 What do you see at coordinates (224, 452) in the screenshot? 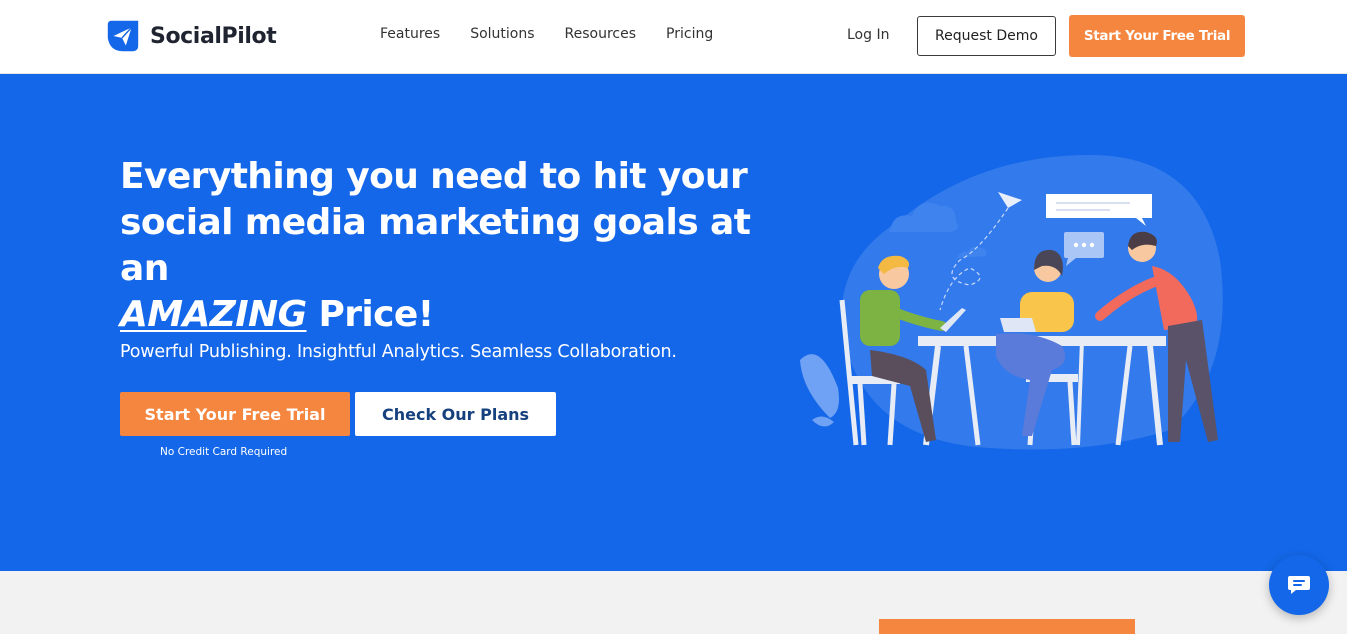
I see `no-credit-card-note: No Credit Card Required` at bounding box center [224, 452].